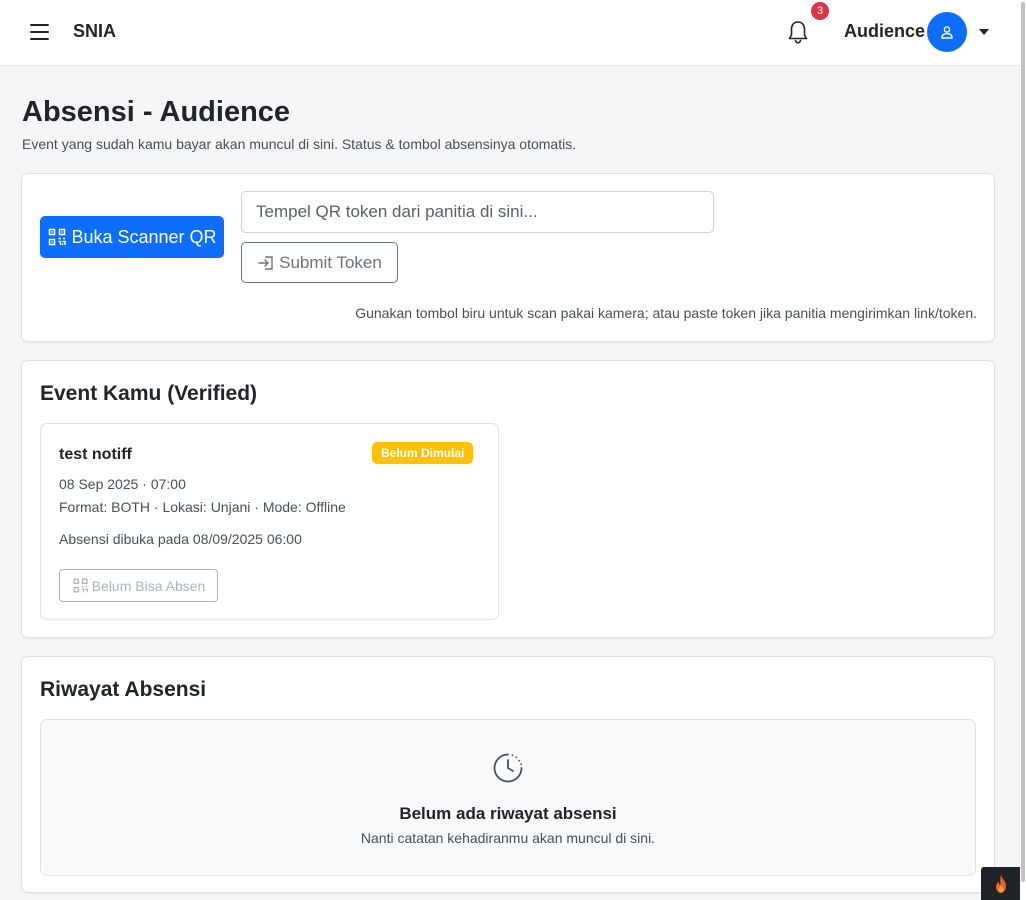  I want to click on flame-icon, so click(1000, 883).